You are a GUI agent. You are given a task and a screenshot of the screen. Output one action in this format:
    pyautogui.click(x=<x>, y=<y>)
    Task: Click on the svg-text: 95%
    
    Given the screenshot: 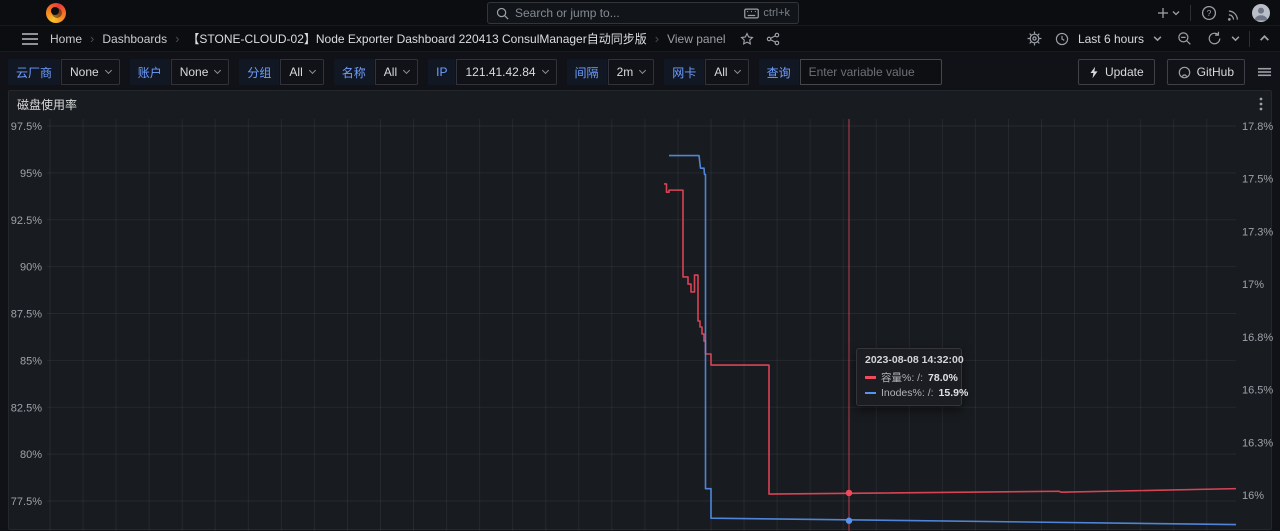 What is the action you would take?
    pyautogui.click(x=31, y=174)
    